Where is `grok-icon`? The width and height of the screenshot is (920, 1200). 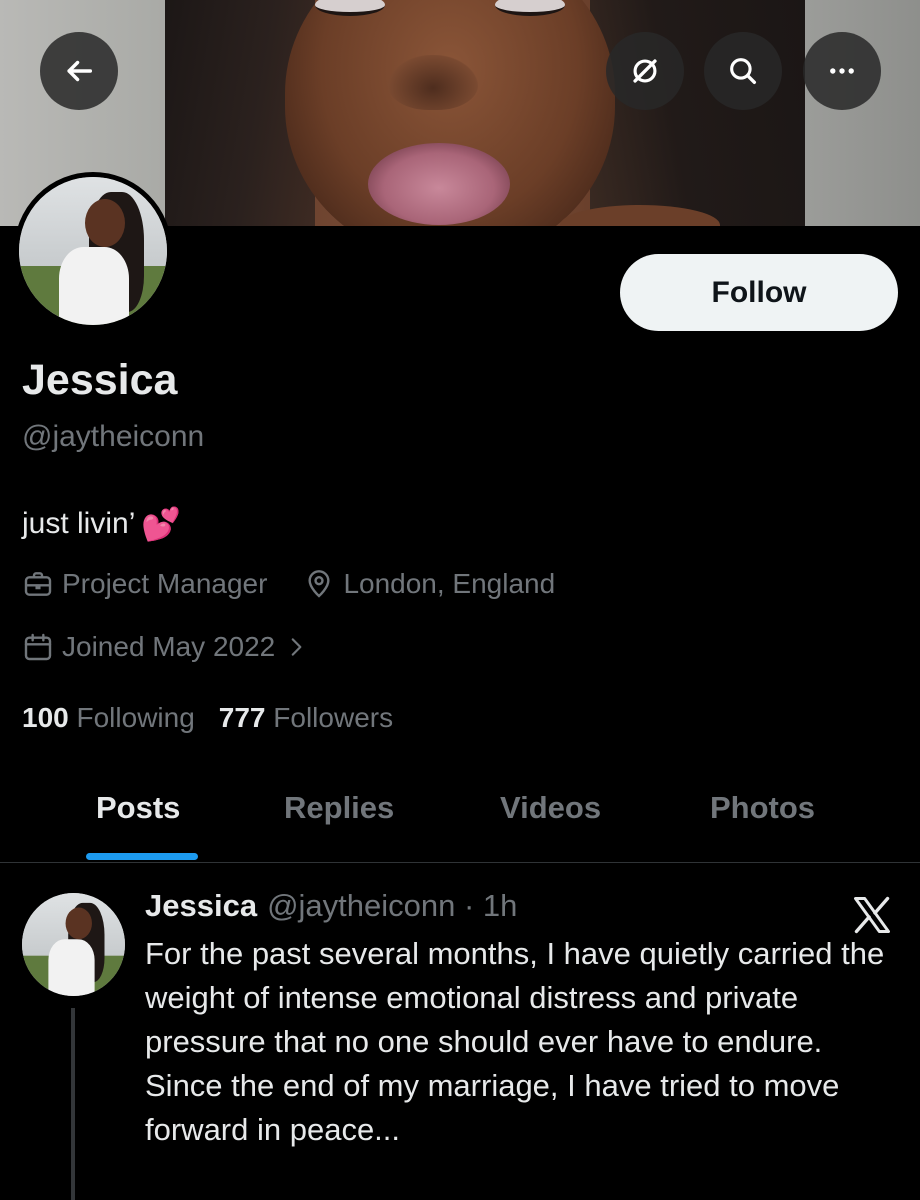
grok-icon is located at coordinates (645, 71).